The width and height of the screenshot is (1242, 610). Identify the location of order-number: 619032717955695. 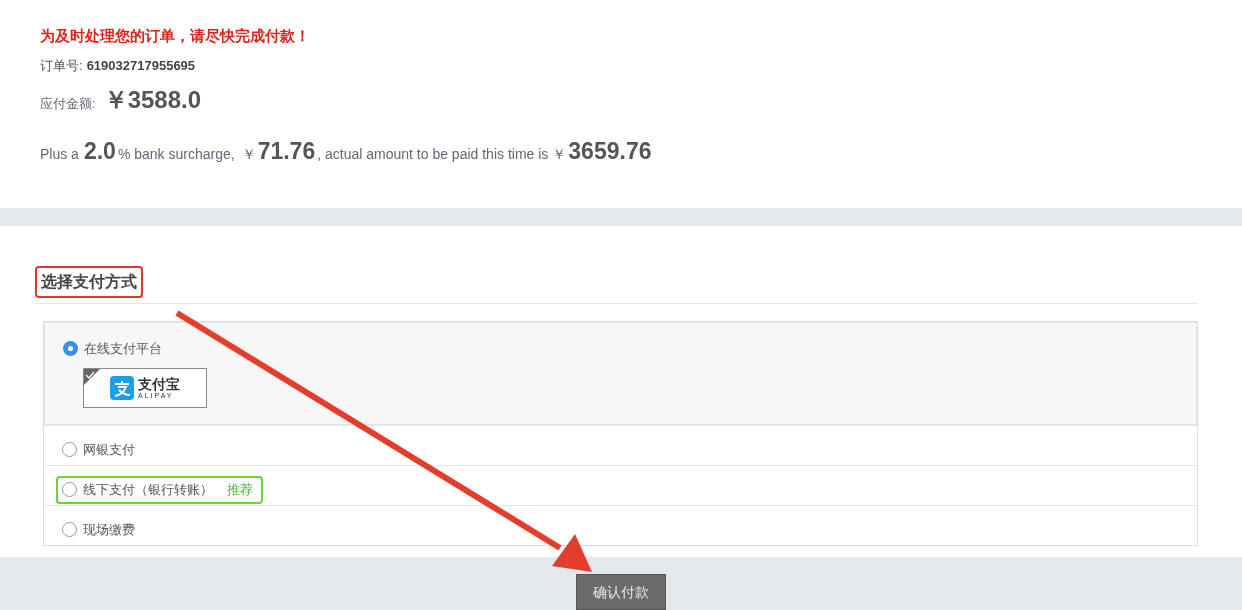
(141, 66).